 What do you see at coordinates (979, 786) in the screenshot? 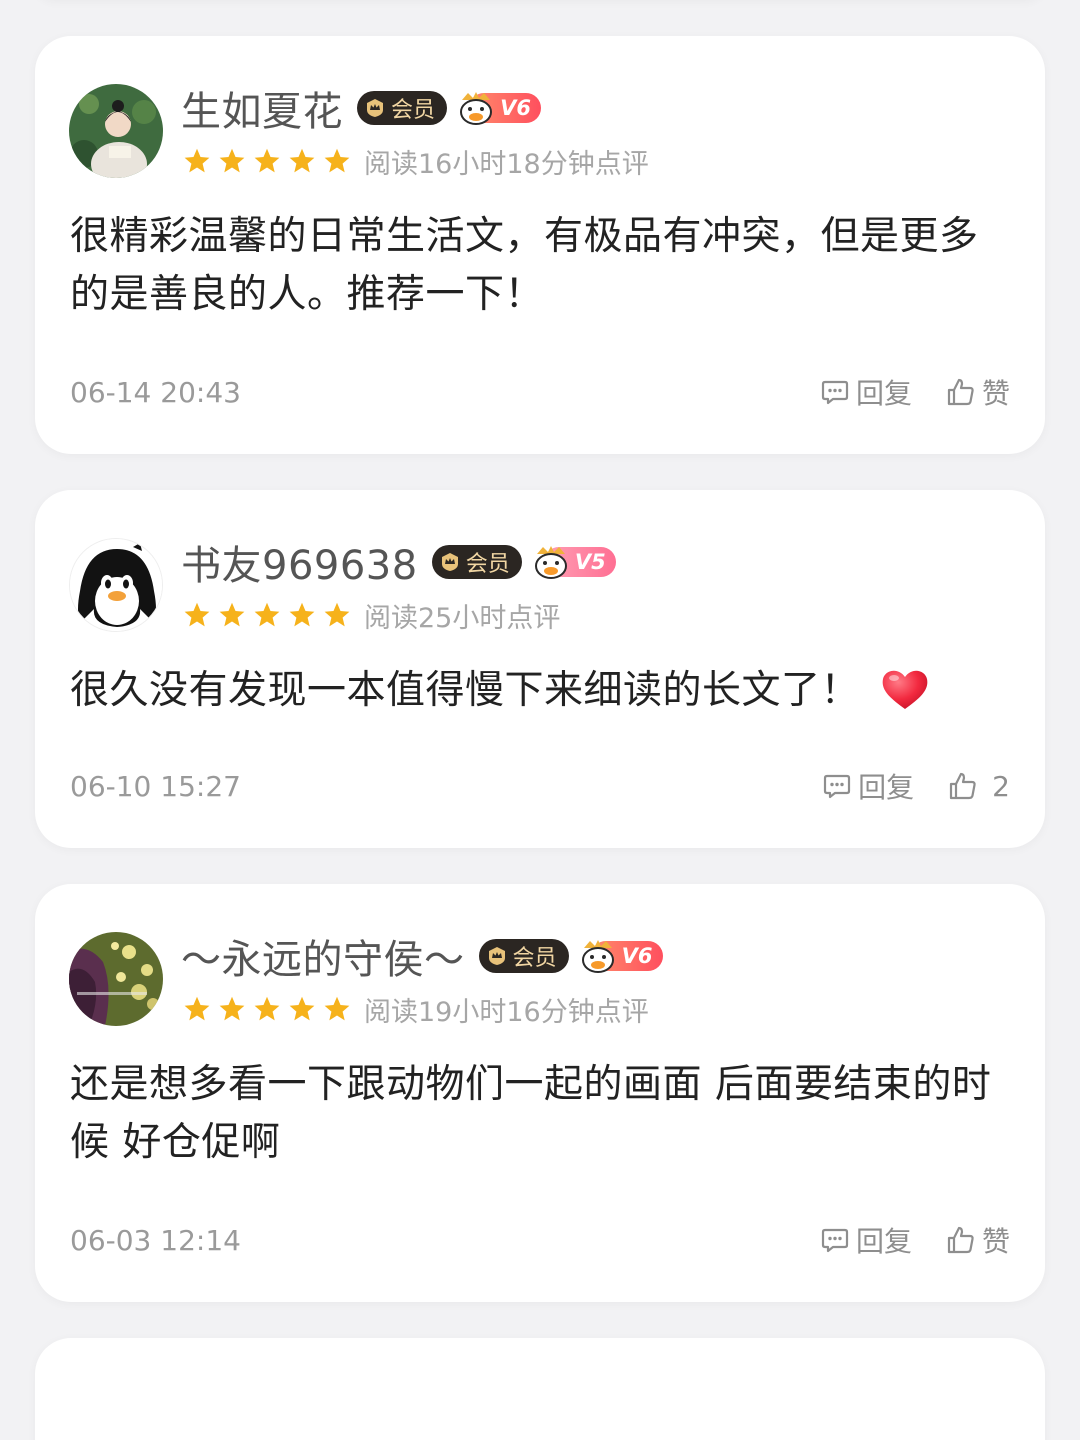
I see `like-button: 2` at bounding box center [979, 786].